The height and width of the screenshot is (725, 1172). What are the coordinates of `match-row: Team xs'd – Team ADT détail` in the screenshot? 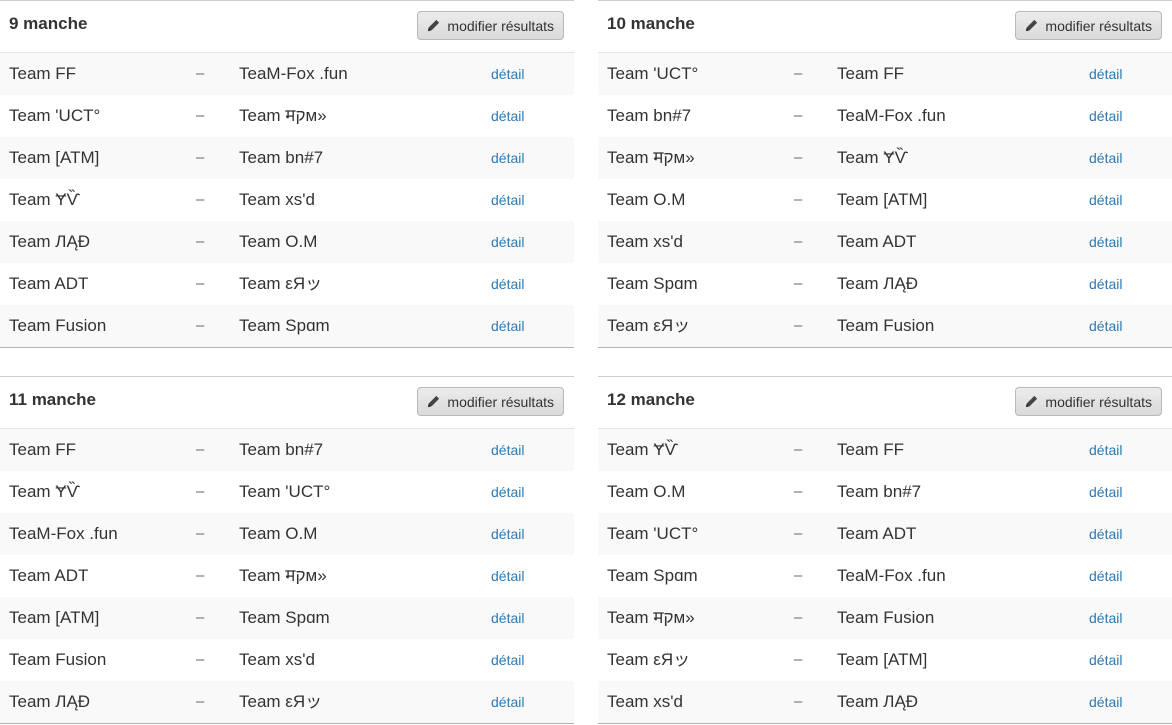 It's located at (885, 242).